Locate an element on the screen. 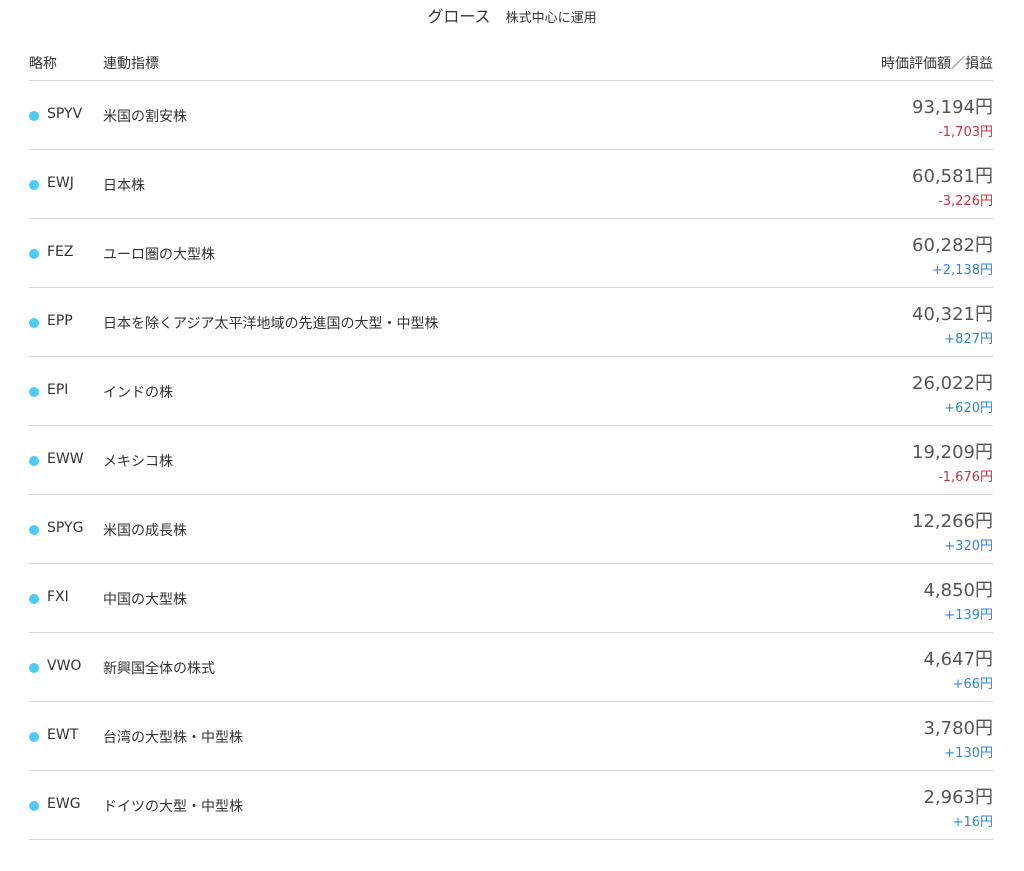  row-ticker: VWO is located at coordinates (64, 666).